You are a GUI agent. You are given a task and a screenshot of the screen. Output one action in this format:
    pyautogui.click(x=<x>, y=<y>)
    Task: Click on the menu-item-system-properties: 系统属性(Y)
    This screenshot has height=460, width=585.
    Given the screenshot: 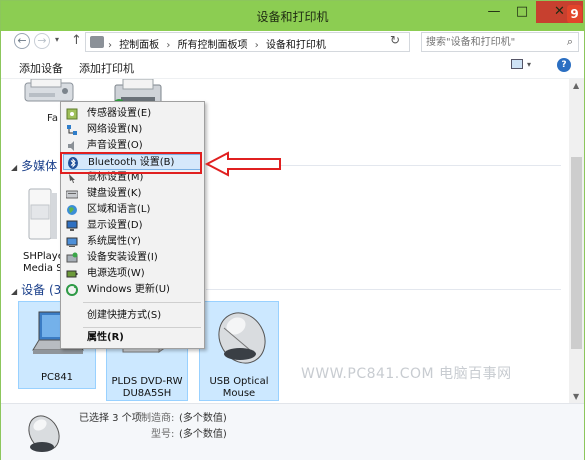 What is the action you would take?
    pyautogui.click(x=132, y=242)
    